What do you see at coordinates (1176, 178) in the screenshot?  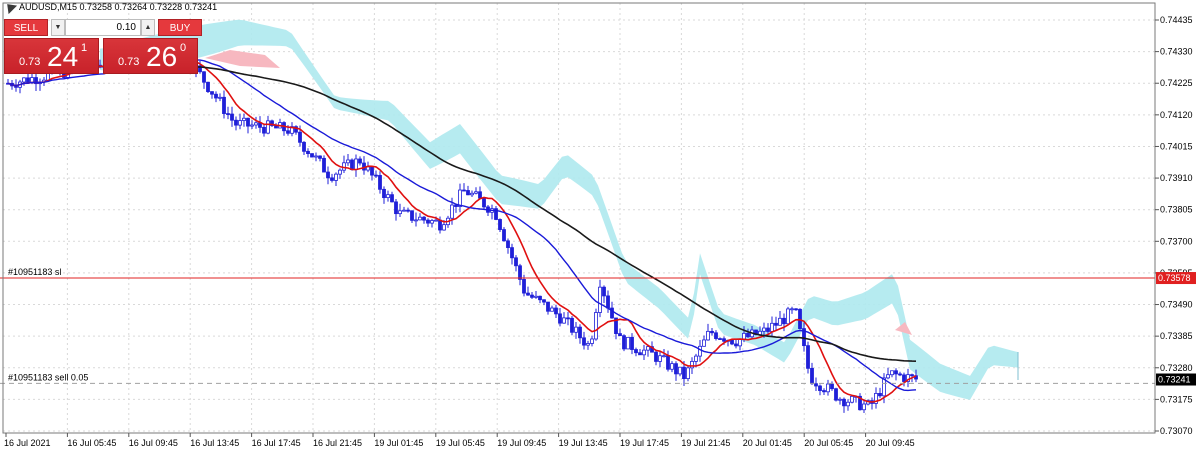 I see `price-tick-label: 0.73910` at bounding box center [1176, 178].